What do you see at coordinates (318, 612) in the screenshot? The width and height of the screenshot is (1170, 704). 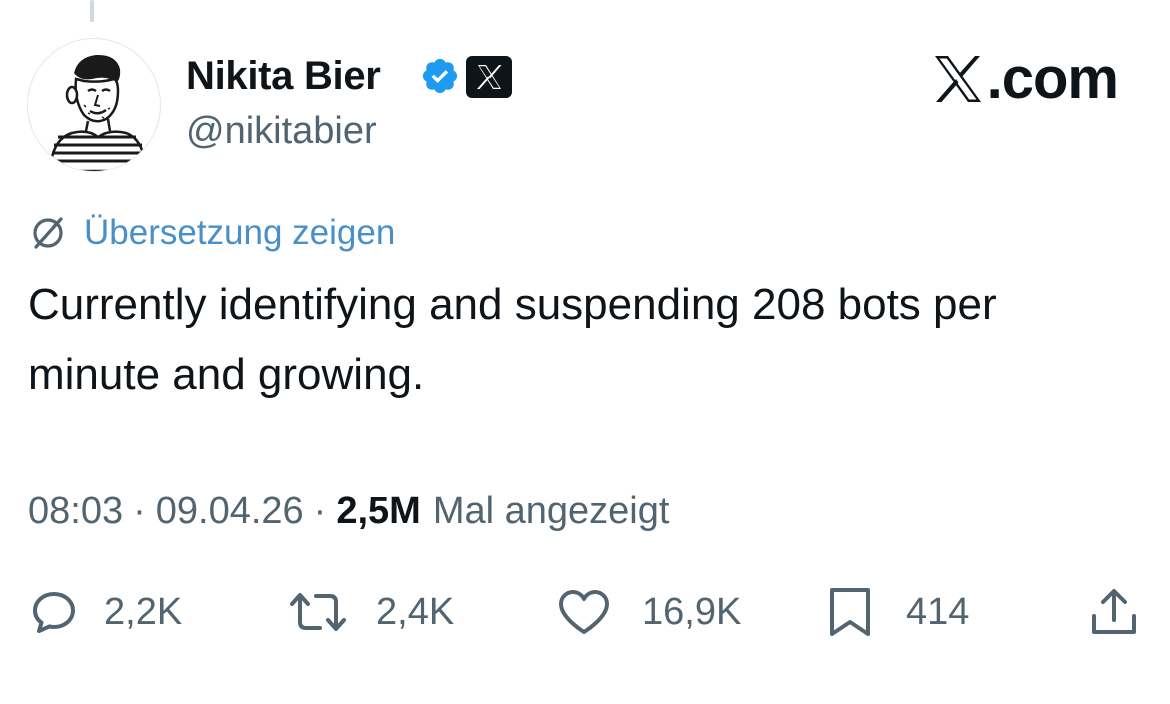 I see `repost-icon` at bounding box center [318, 612].